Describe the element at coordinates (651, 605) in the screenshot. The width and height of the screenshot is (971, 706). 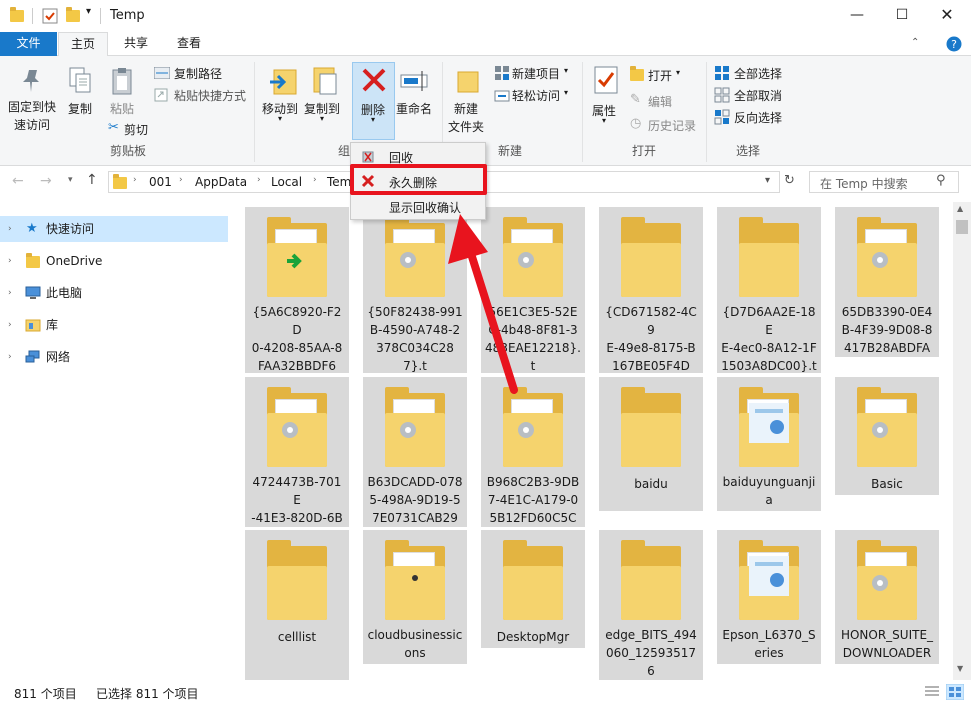
I see `file-item: edge_BITS_494060_1259351760` at that location.